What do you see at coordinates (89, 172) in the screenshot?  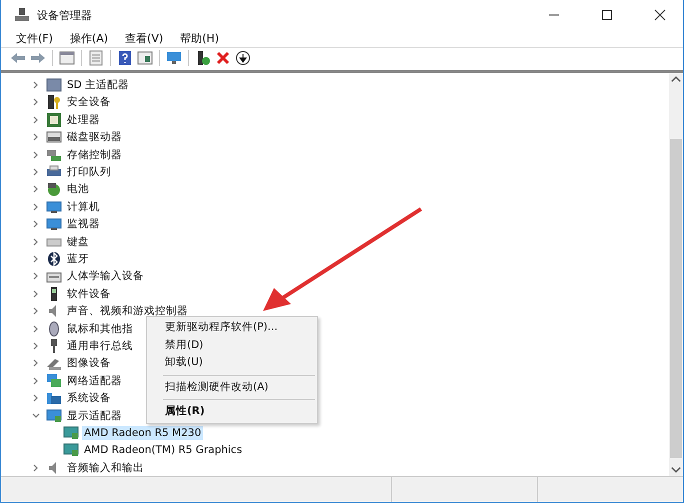 I see `tree-item: 打印队列` at bounding box center [89, 172].